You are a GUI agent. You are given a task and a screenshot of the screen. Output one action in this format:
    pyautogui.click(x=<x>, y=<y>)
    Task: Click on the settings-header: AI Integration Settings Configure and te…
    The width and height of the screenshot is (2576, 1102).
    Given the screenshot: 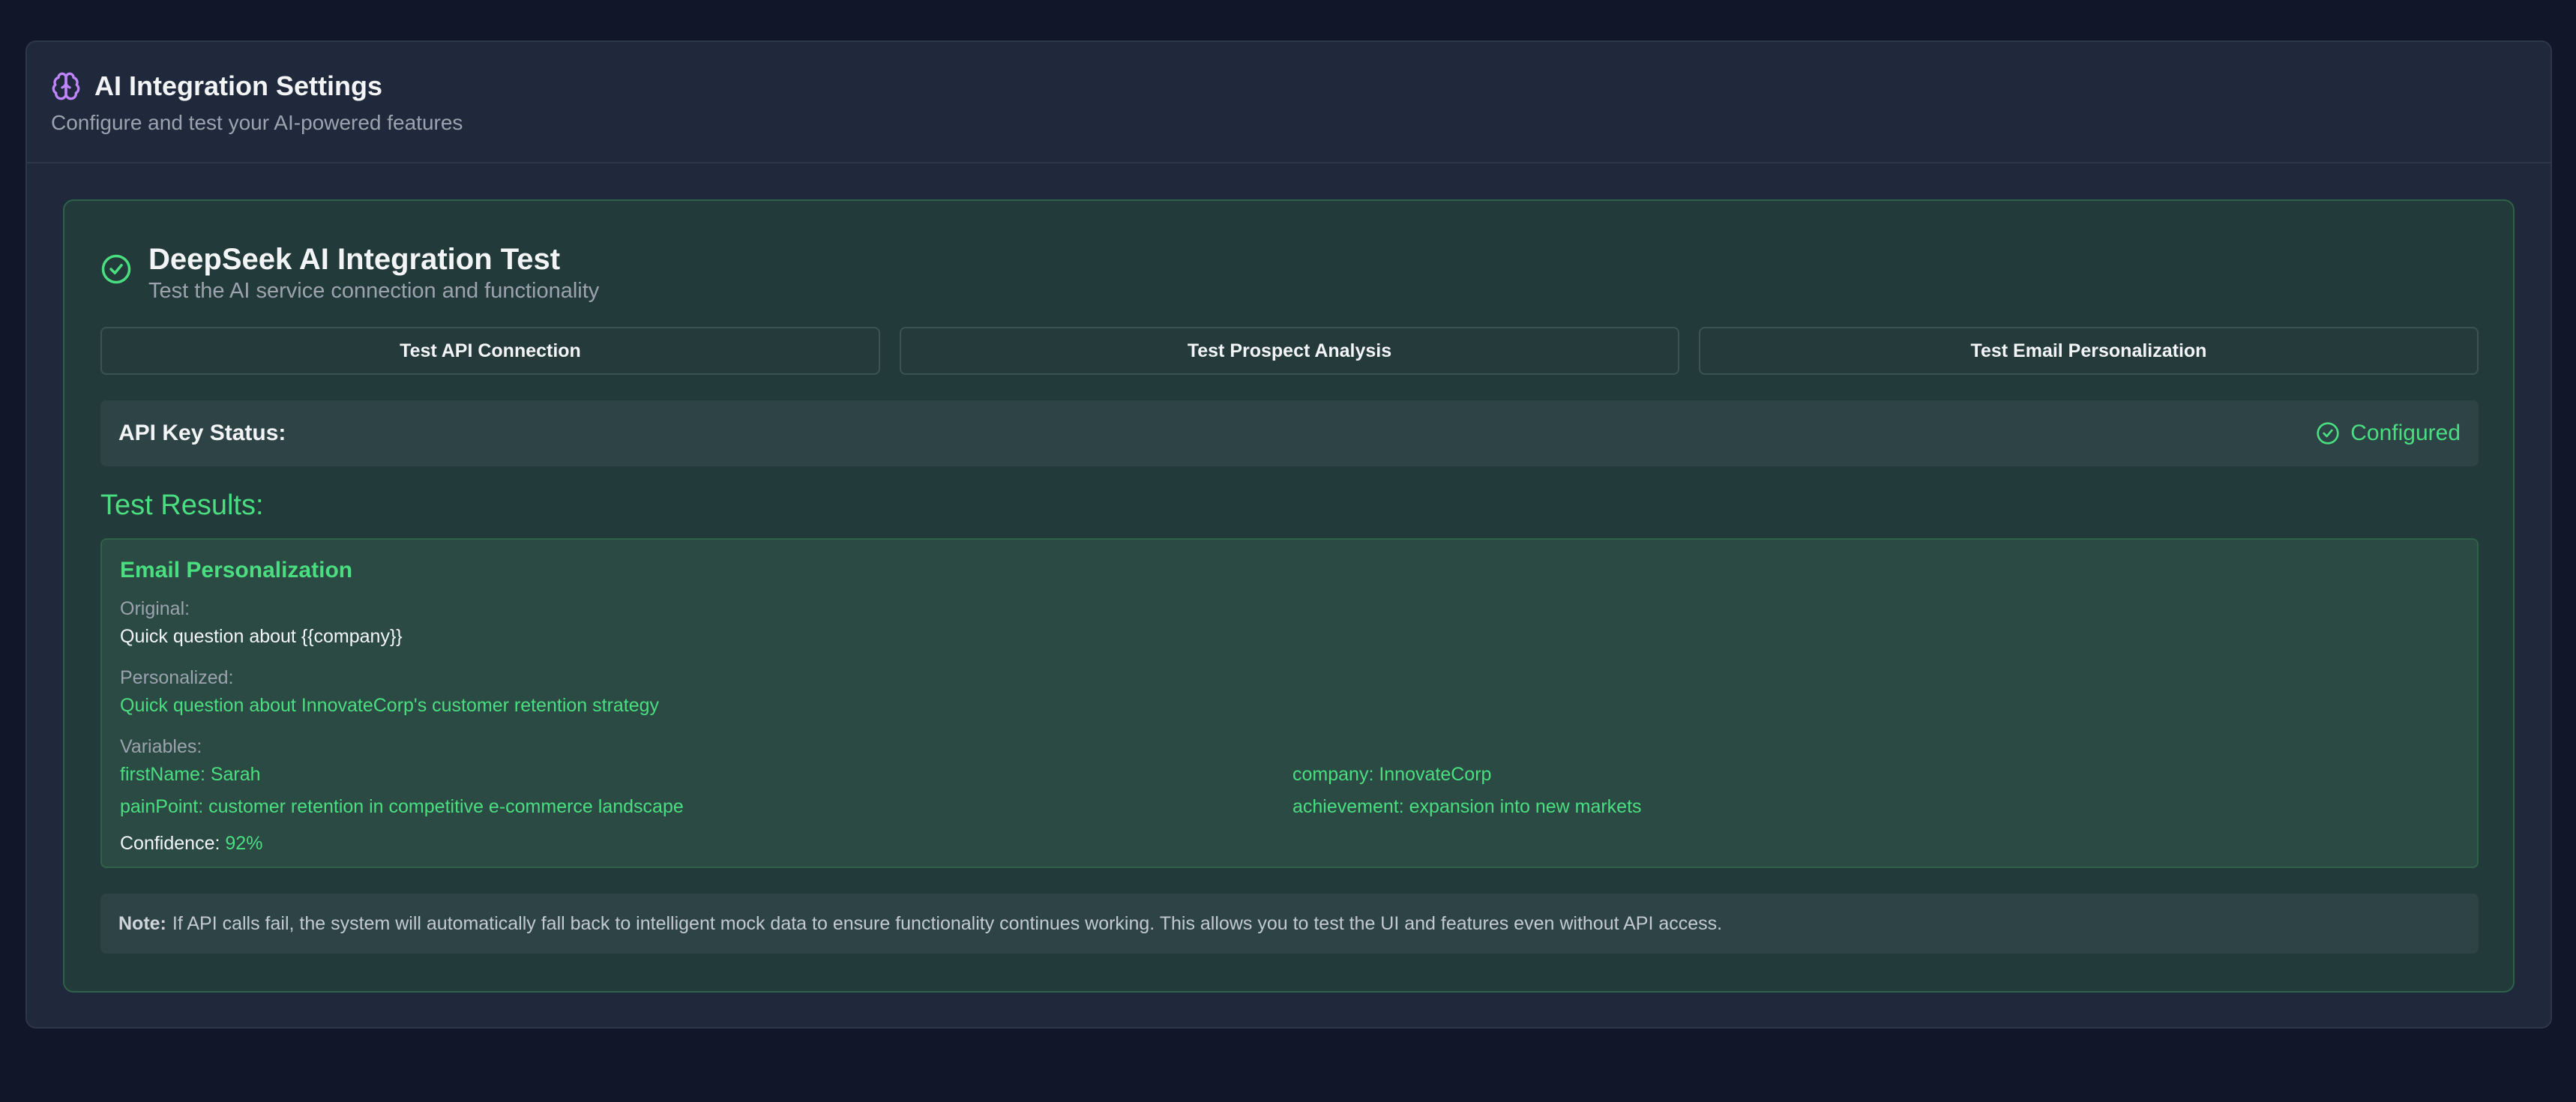 What is the action you would take?
    pyautogui.click(x=1289, y=102)
    